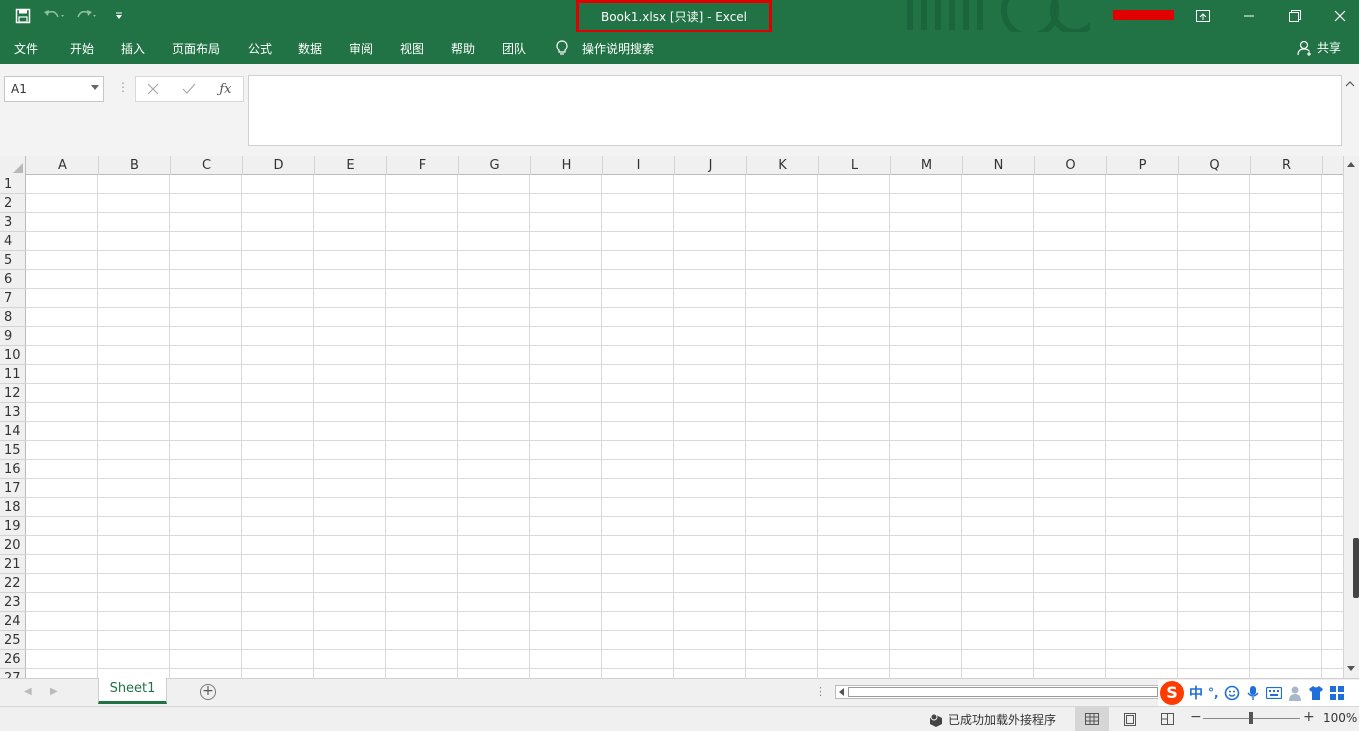  I want to click on column-header-j: J, so click(711, 165).